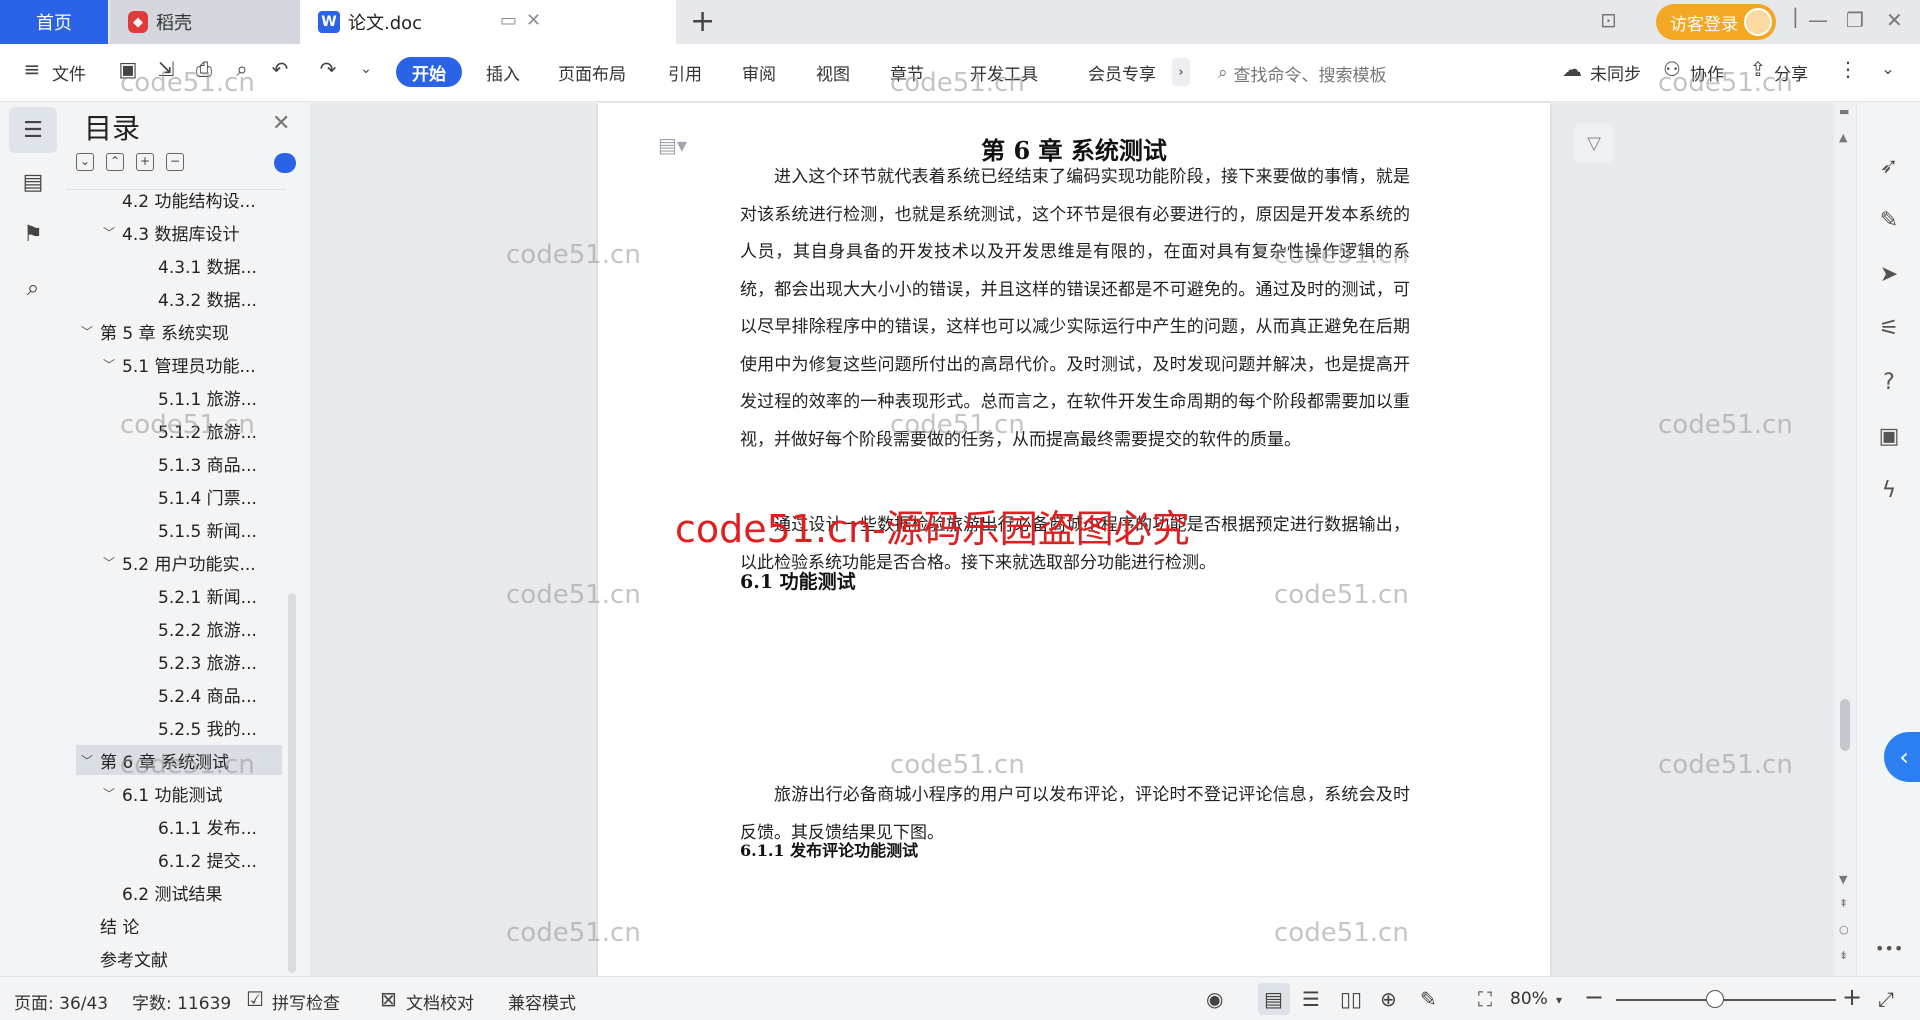 This screenshot has height=1020, width=1920. I want to click on export-icon: ⇲, so click(166, 69).